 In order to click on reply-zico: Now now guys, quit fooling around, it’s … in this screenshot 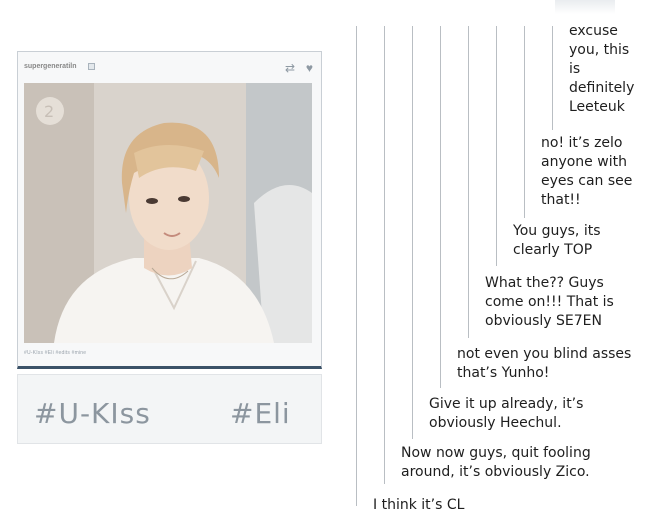, I will do `click(496, 462)`.